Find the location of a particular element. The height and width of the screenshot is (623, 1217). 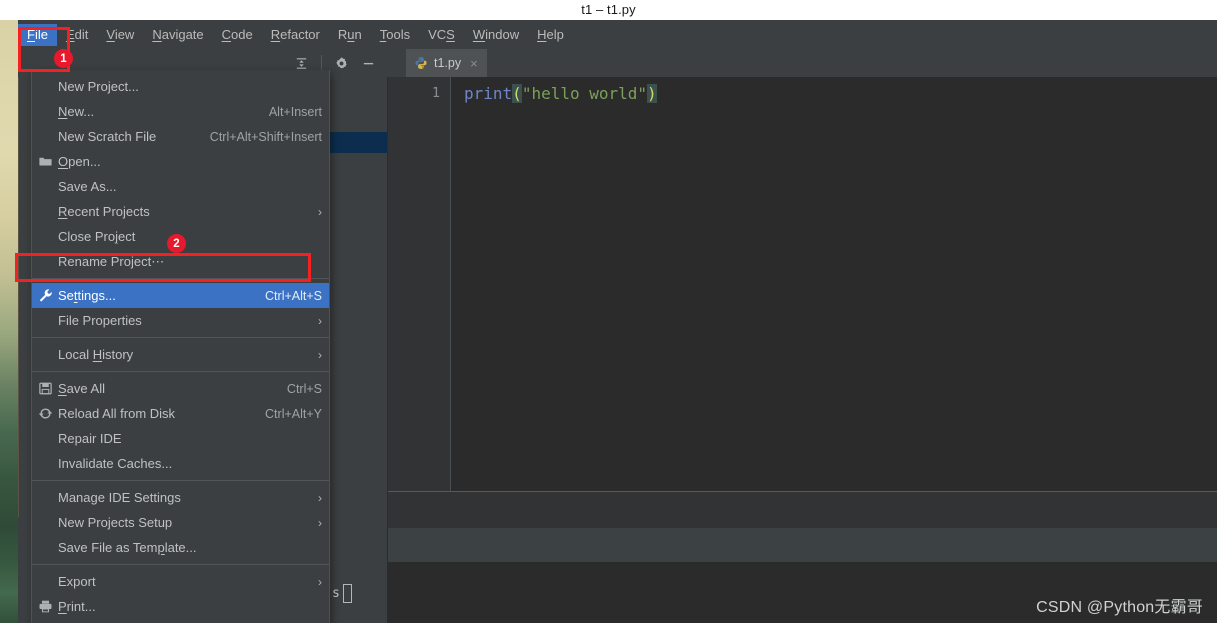

menu-item-label: File Properties is located at coordinates (100, 320).